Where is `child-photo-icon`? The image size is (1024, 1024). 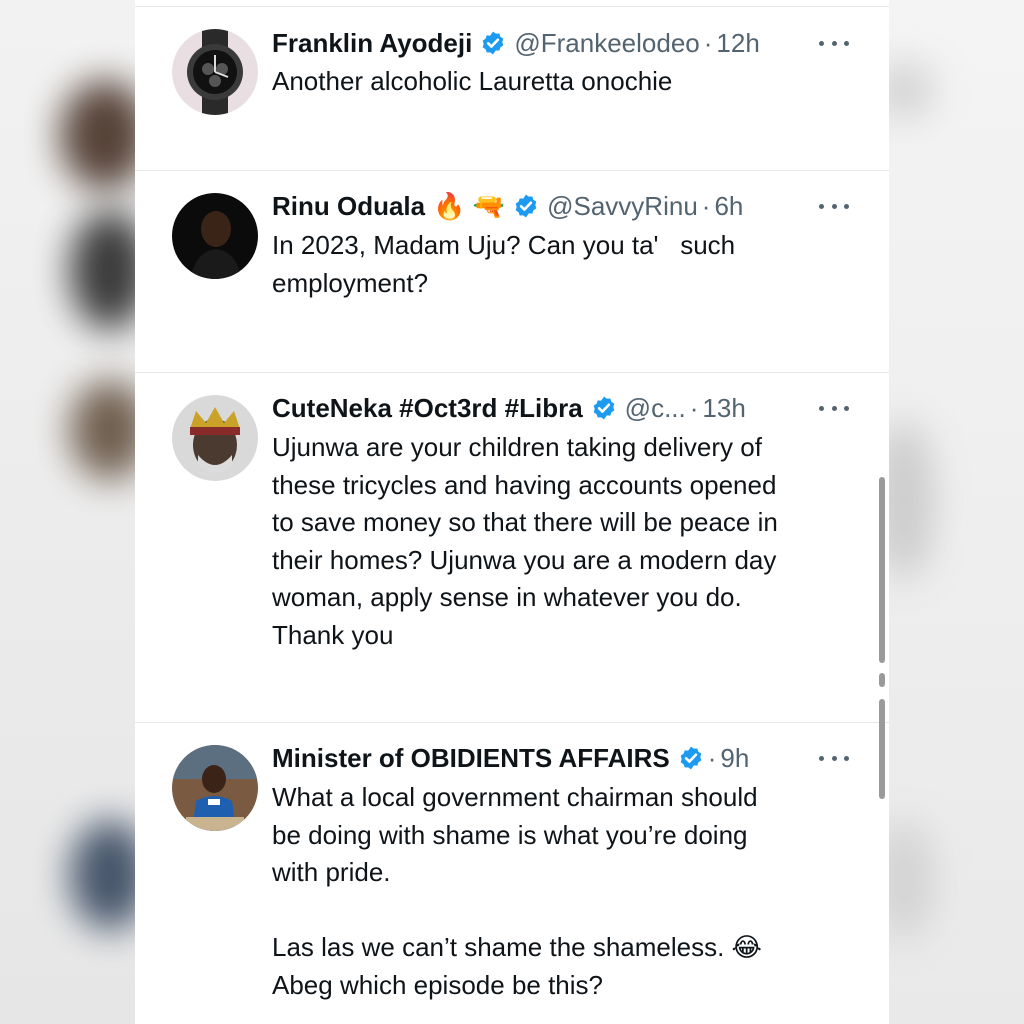 child-photo-icon is located at coordinates (215, 788).